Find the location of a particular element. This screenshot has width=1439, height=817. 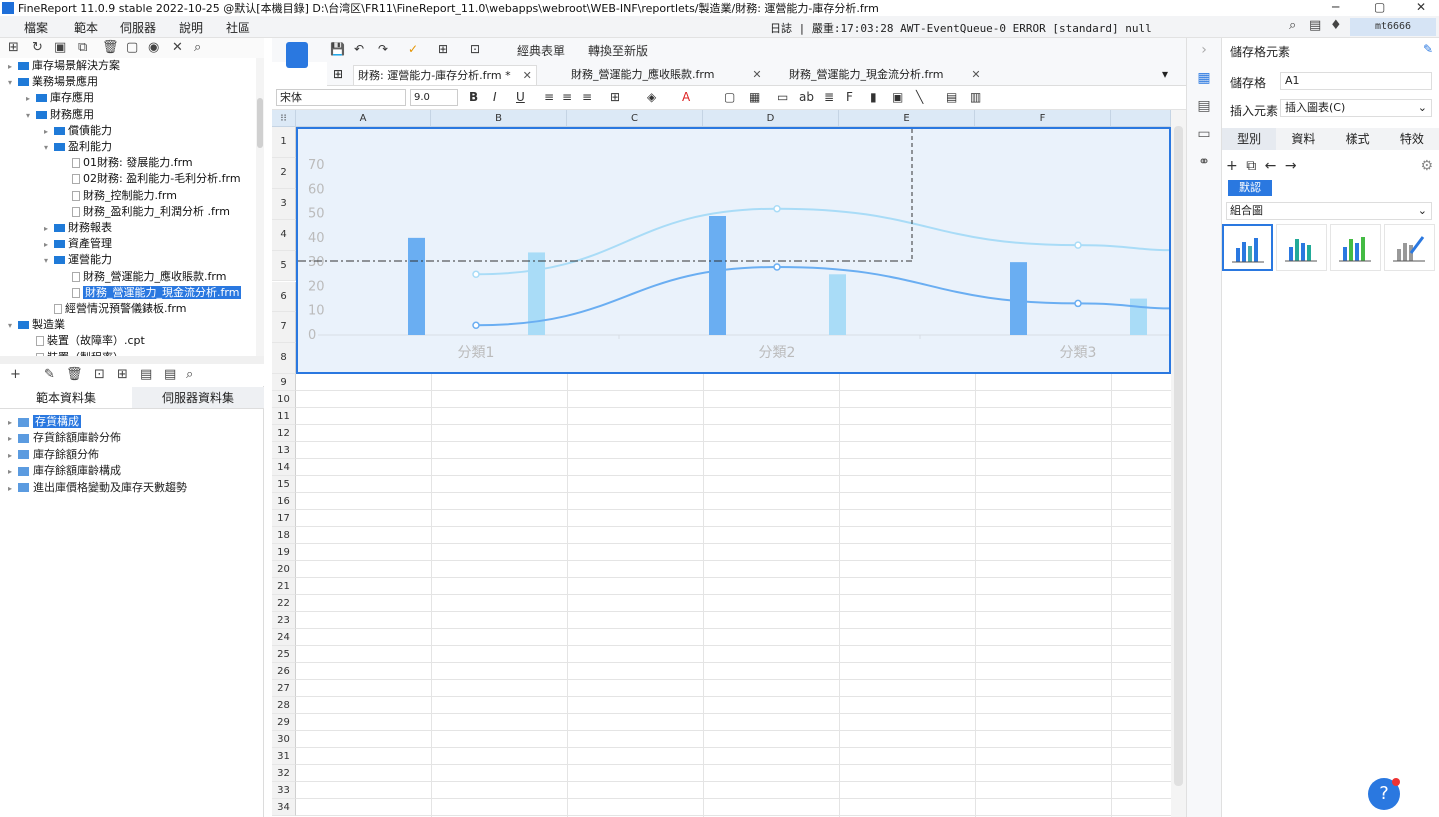

locate-icon: ◉ is located at coordinates (153, 47).